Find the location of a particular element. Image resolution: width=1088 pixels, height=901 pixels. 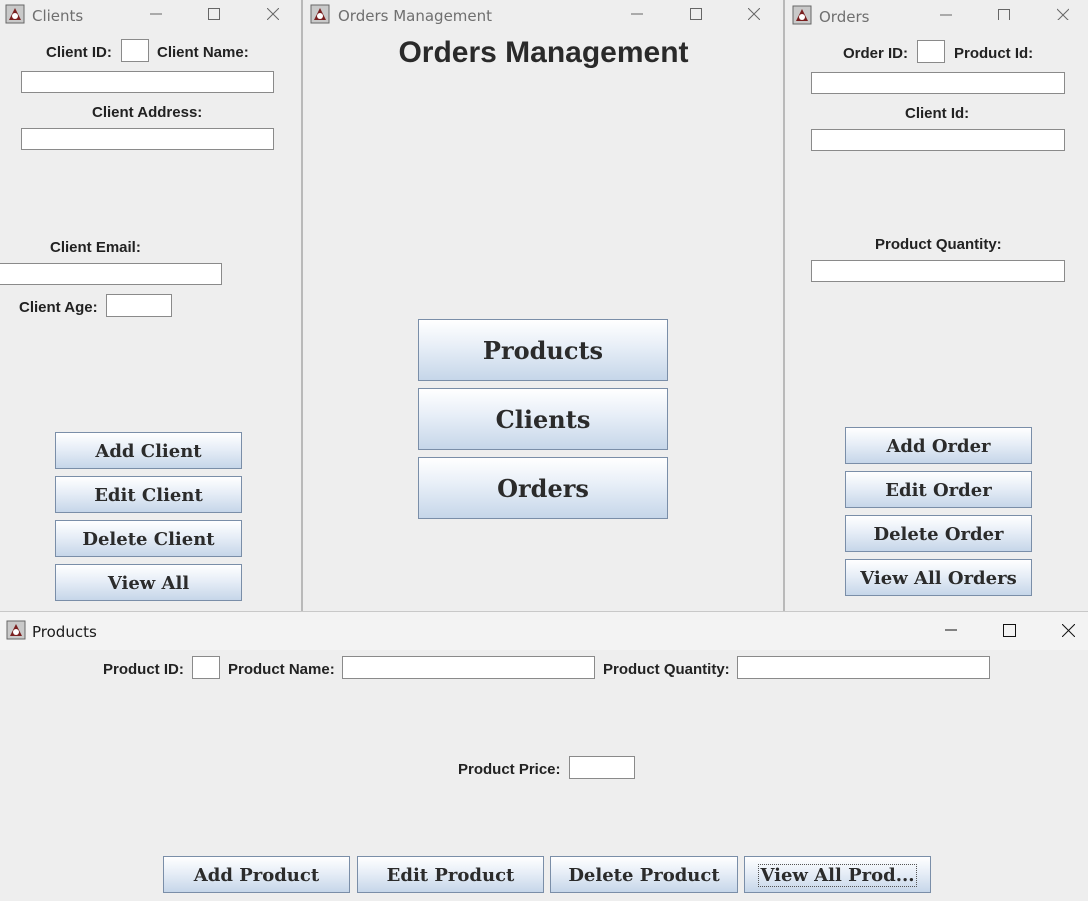

edit-order-button-label: Edit Order is located at coordinates (938, 490).